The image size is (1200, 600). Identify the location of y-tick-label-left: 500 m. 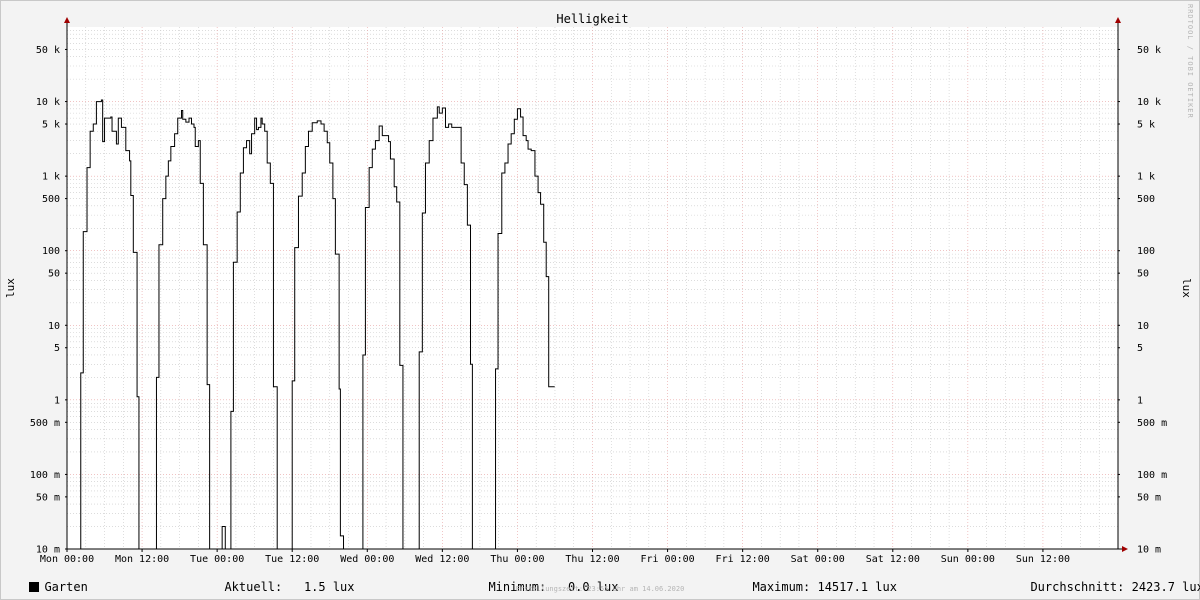
(45, 423).